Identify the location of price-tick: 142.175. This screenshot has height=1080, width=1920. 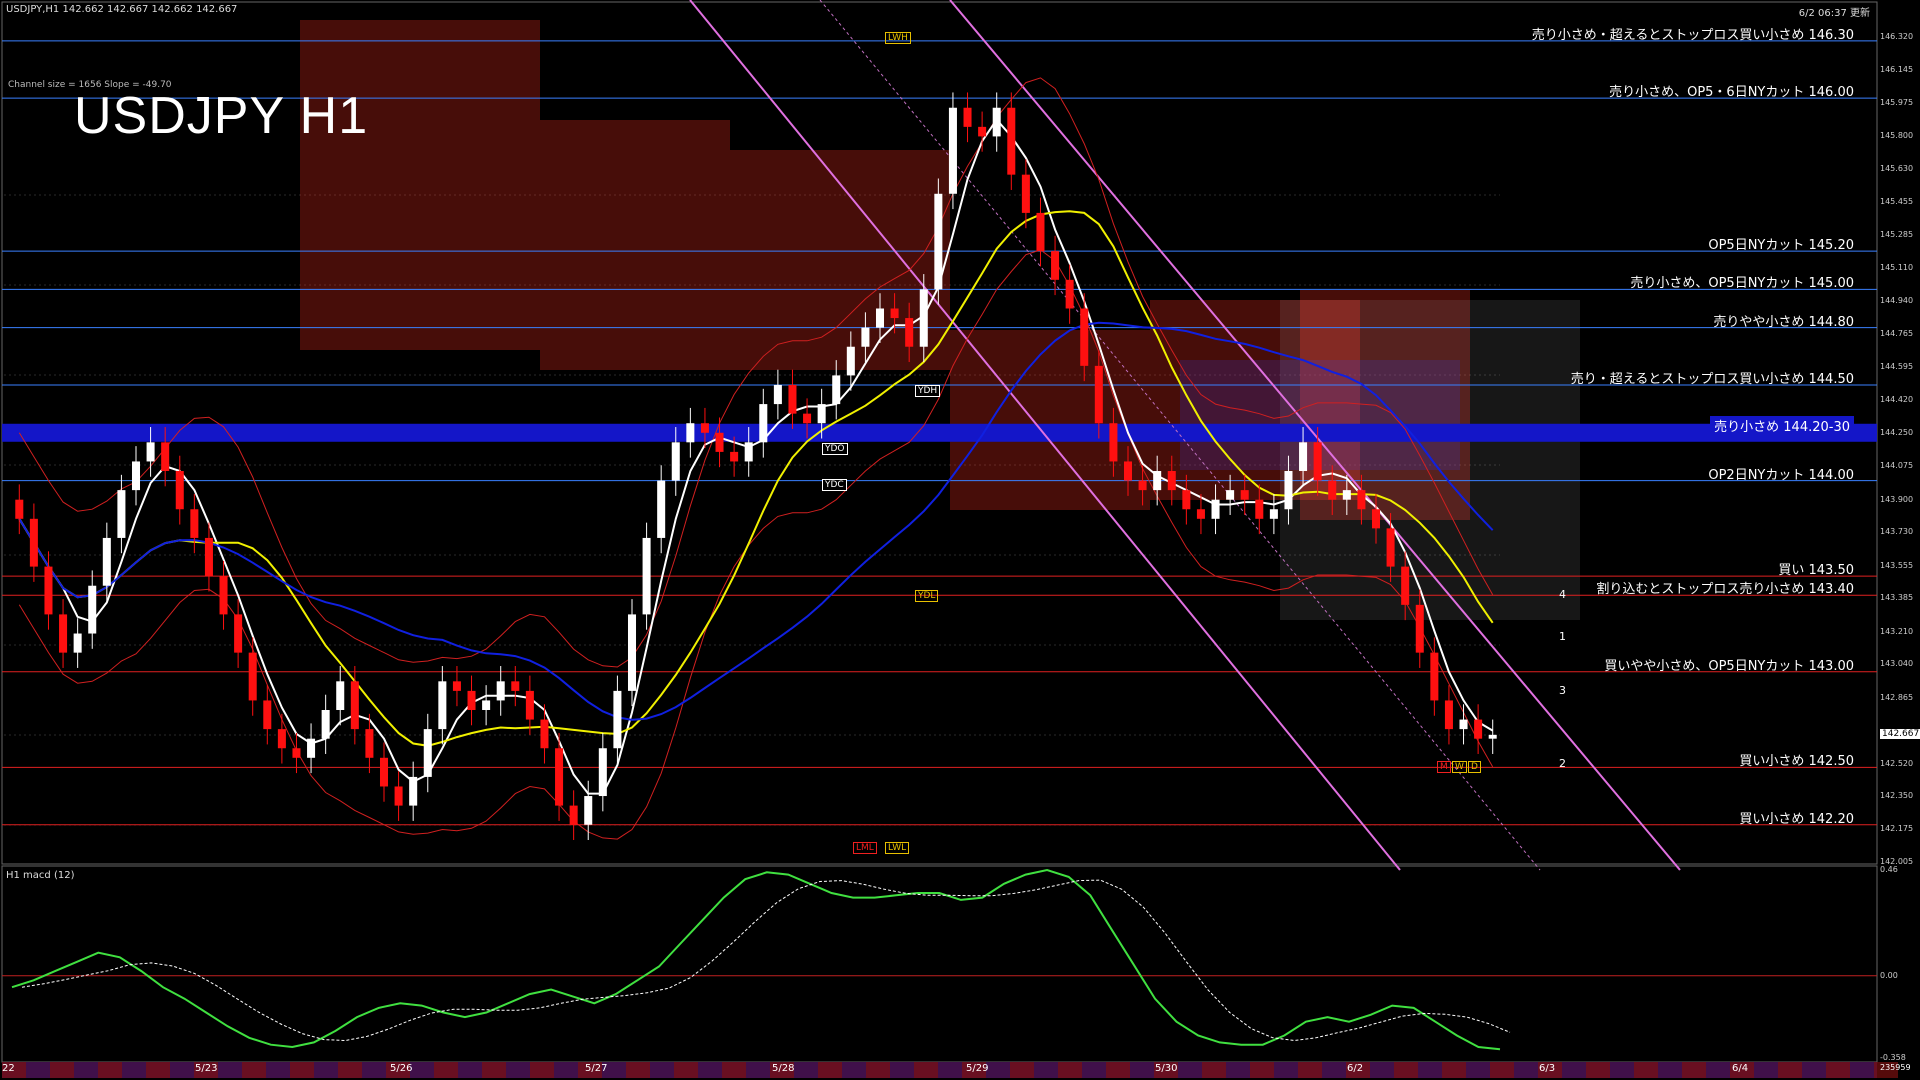
(1897, 829).